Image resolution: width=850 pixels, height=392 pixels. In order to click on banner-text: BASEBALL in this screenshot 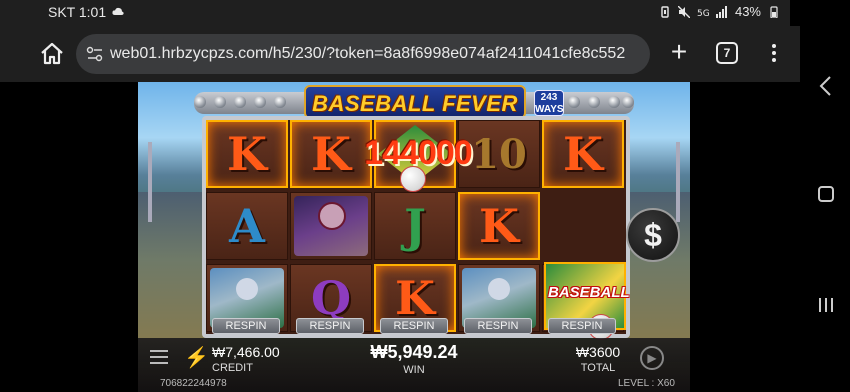, I will do `click(589, 292)`.